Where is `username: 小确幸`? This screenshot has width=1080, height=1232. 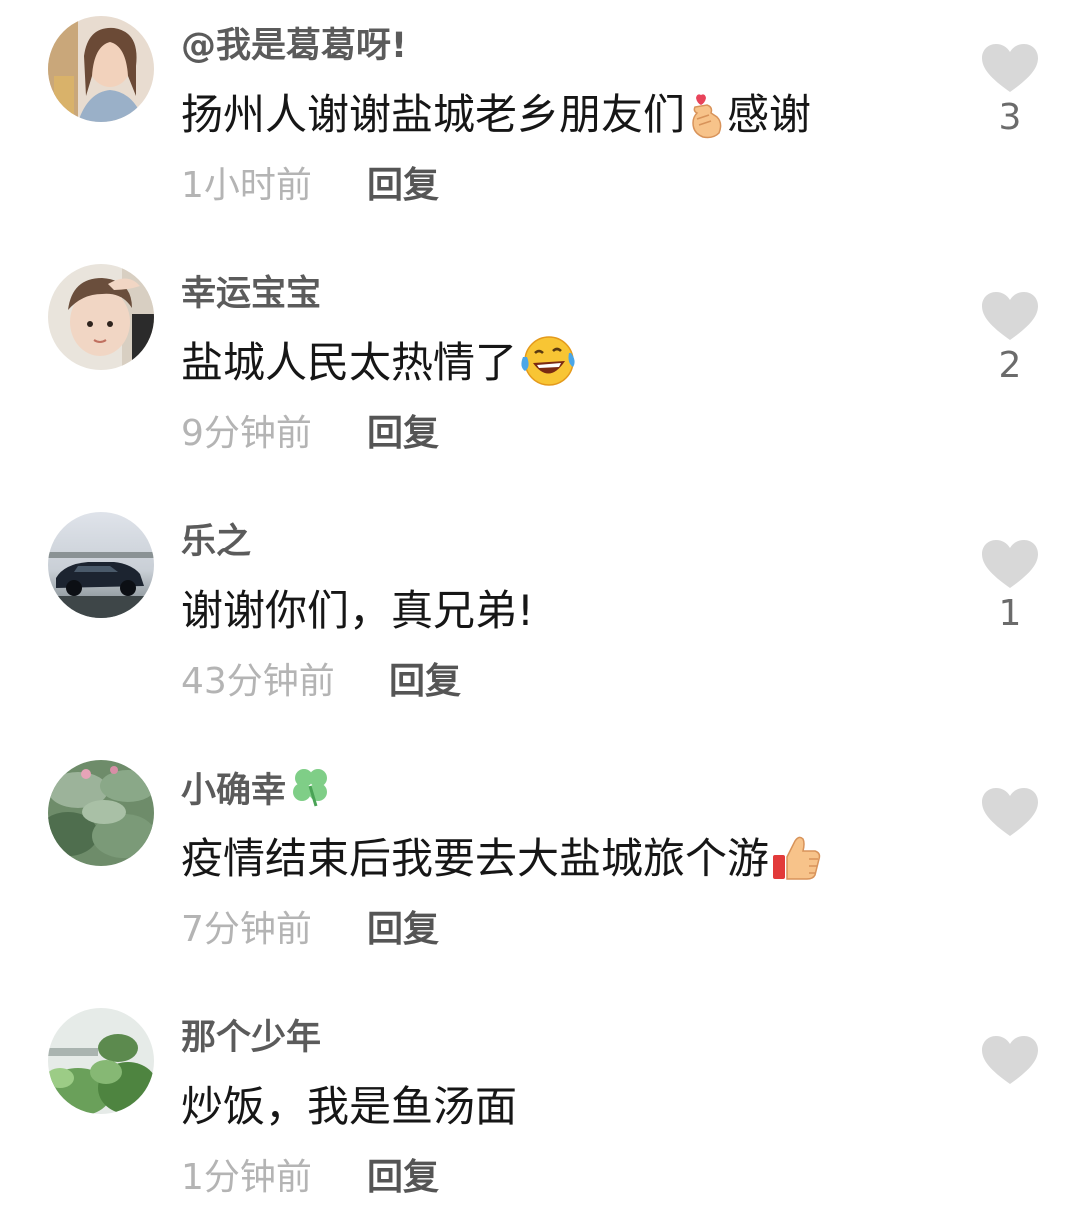
username: 小确幸 is located at coordinates (256, 793).